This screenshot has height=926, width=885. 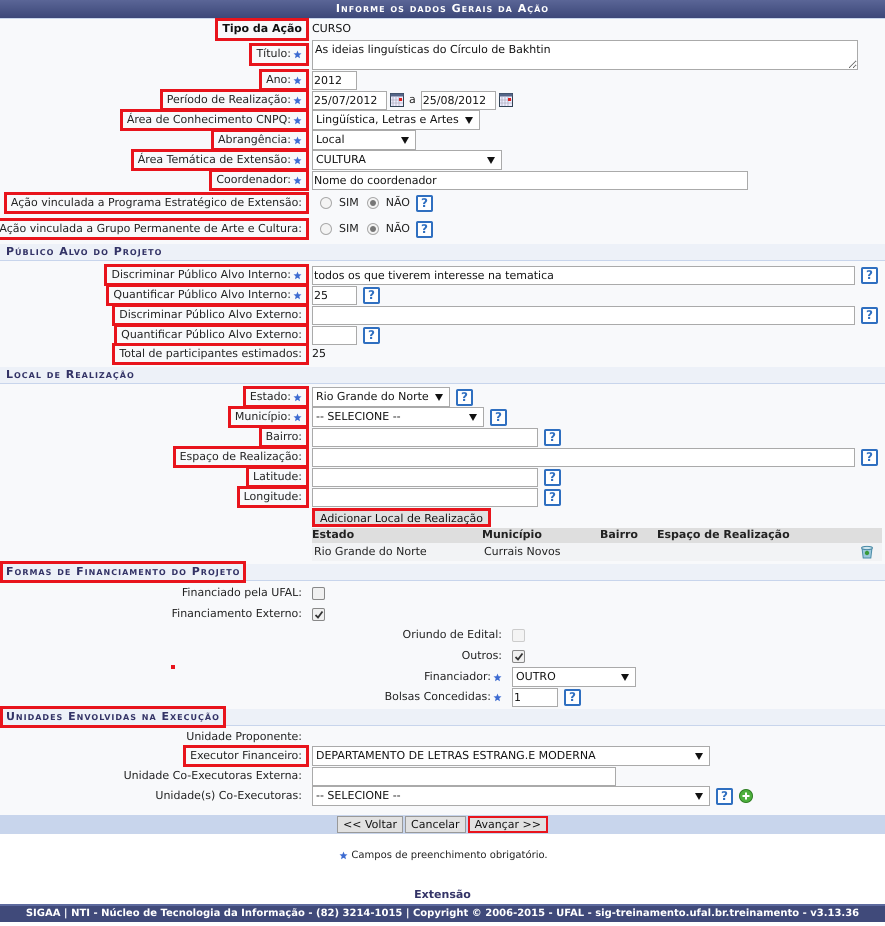 I want to click on field-label: Total de participantes estimados:, so click(x=210, y=354).